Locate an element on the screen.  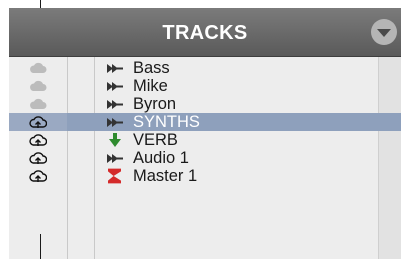
panel-title: TRACKS is located at coordinates (205, 33).